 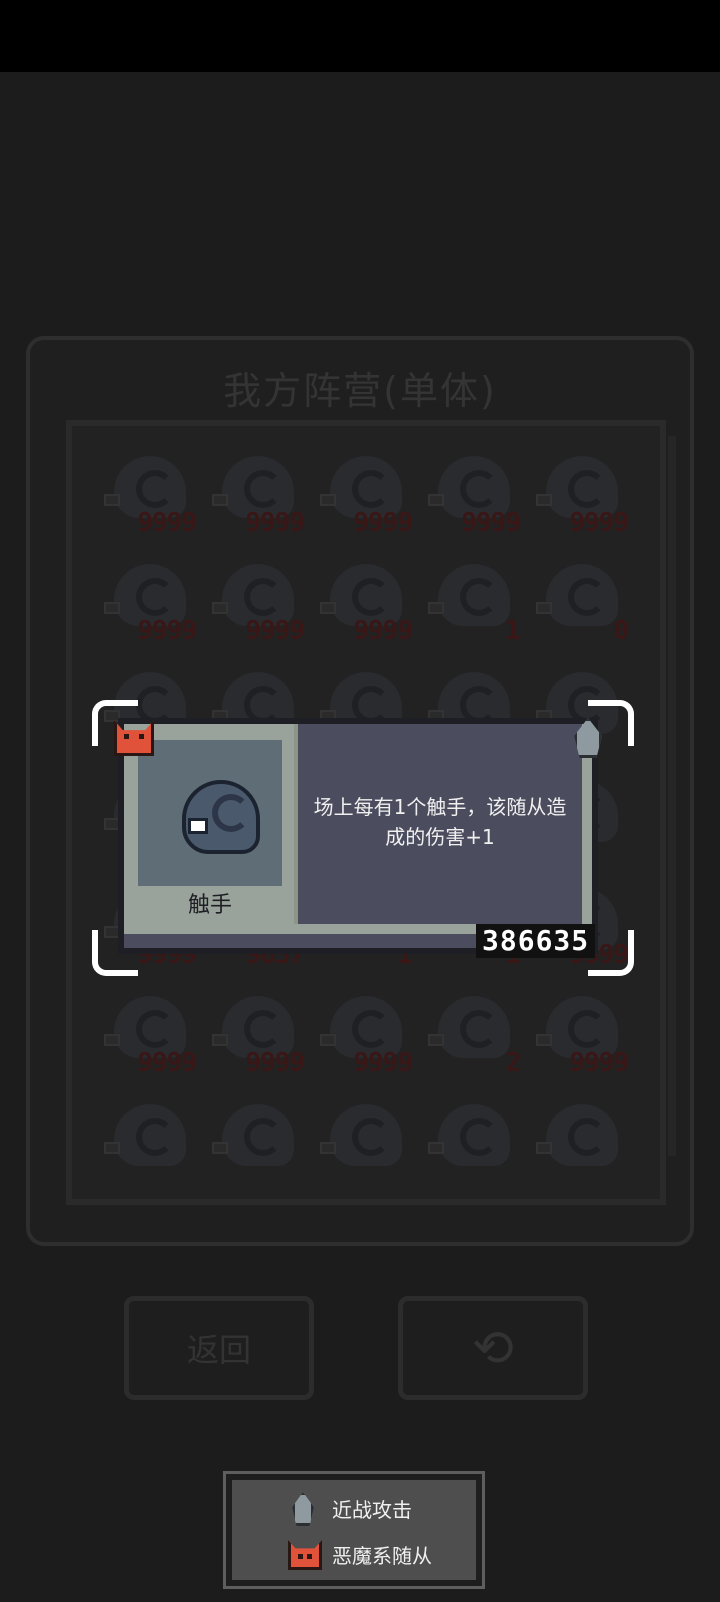 I want to click on unit-count: 0, so click(x=621, y=631).